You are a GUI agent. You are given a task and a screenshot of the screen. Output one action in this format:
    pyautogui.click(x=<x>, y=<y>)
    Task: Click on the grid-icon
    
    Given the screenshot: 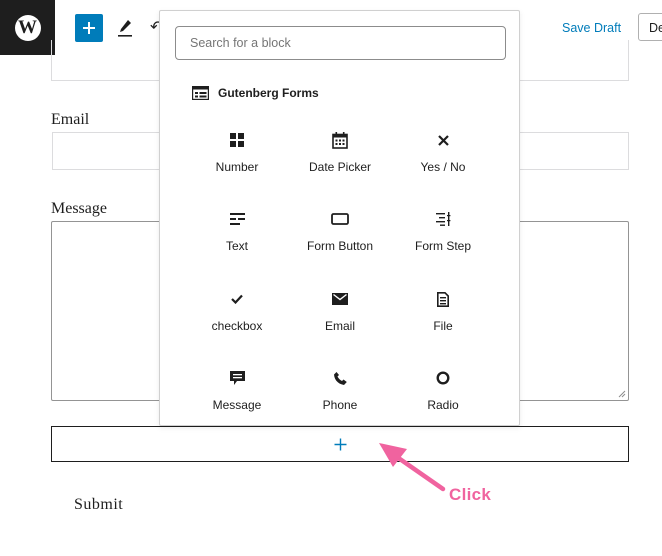 What is the action you would take?
    pyautogui.click(x=237, y=140)
    